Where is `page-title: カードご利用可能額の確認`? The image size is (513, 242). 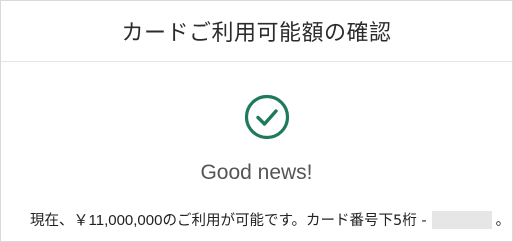 page-title: カードご利用可能額の確認 is located at coordinates (256, 33).